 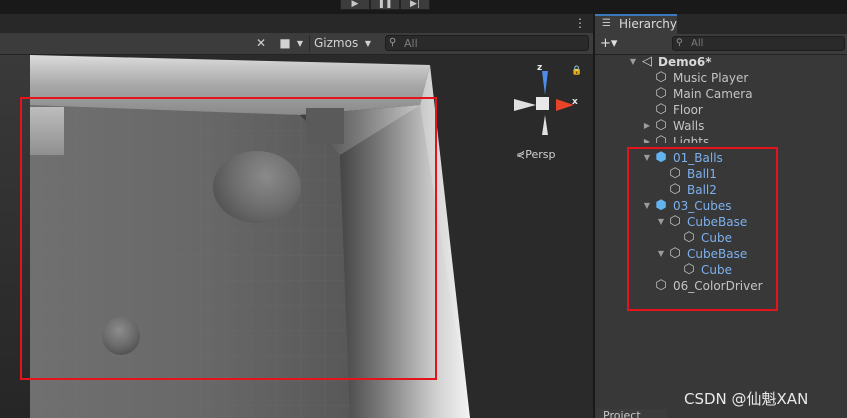 I want to click on tools-icon: ✕, so click(x=261, y=43).